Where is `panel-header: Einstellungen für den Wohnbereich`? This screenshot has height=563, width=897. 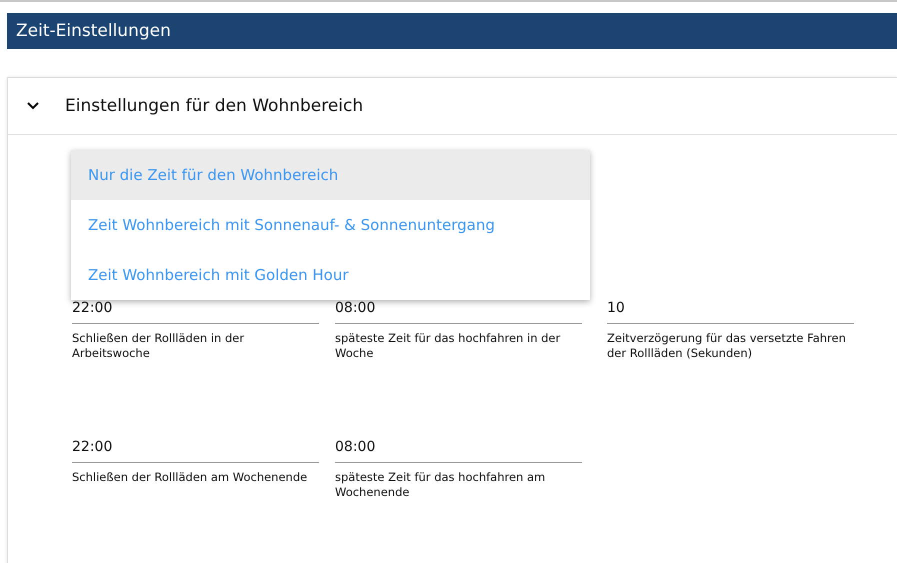
panel-header: Einstellungen für den Wohnbereich is located at coordinates (452, 106).